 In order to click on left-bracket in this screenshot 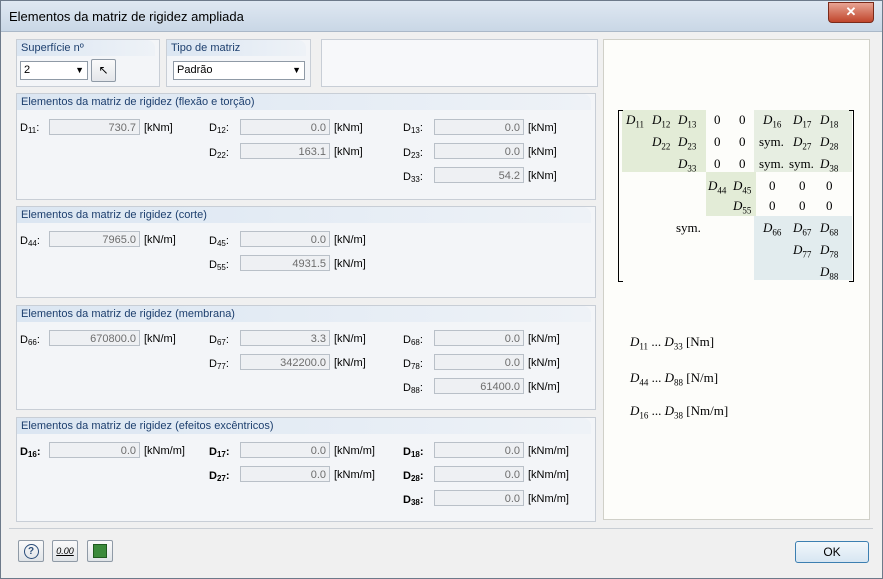, I will do `click(620, 196)`.